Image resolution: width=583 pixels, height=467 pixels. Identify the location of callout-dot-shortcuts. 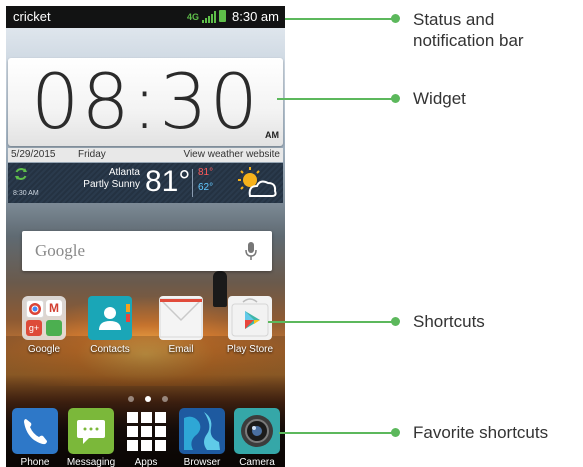
(395, 321).